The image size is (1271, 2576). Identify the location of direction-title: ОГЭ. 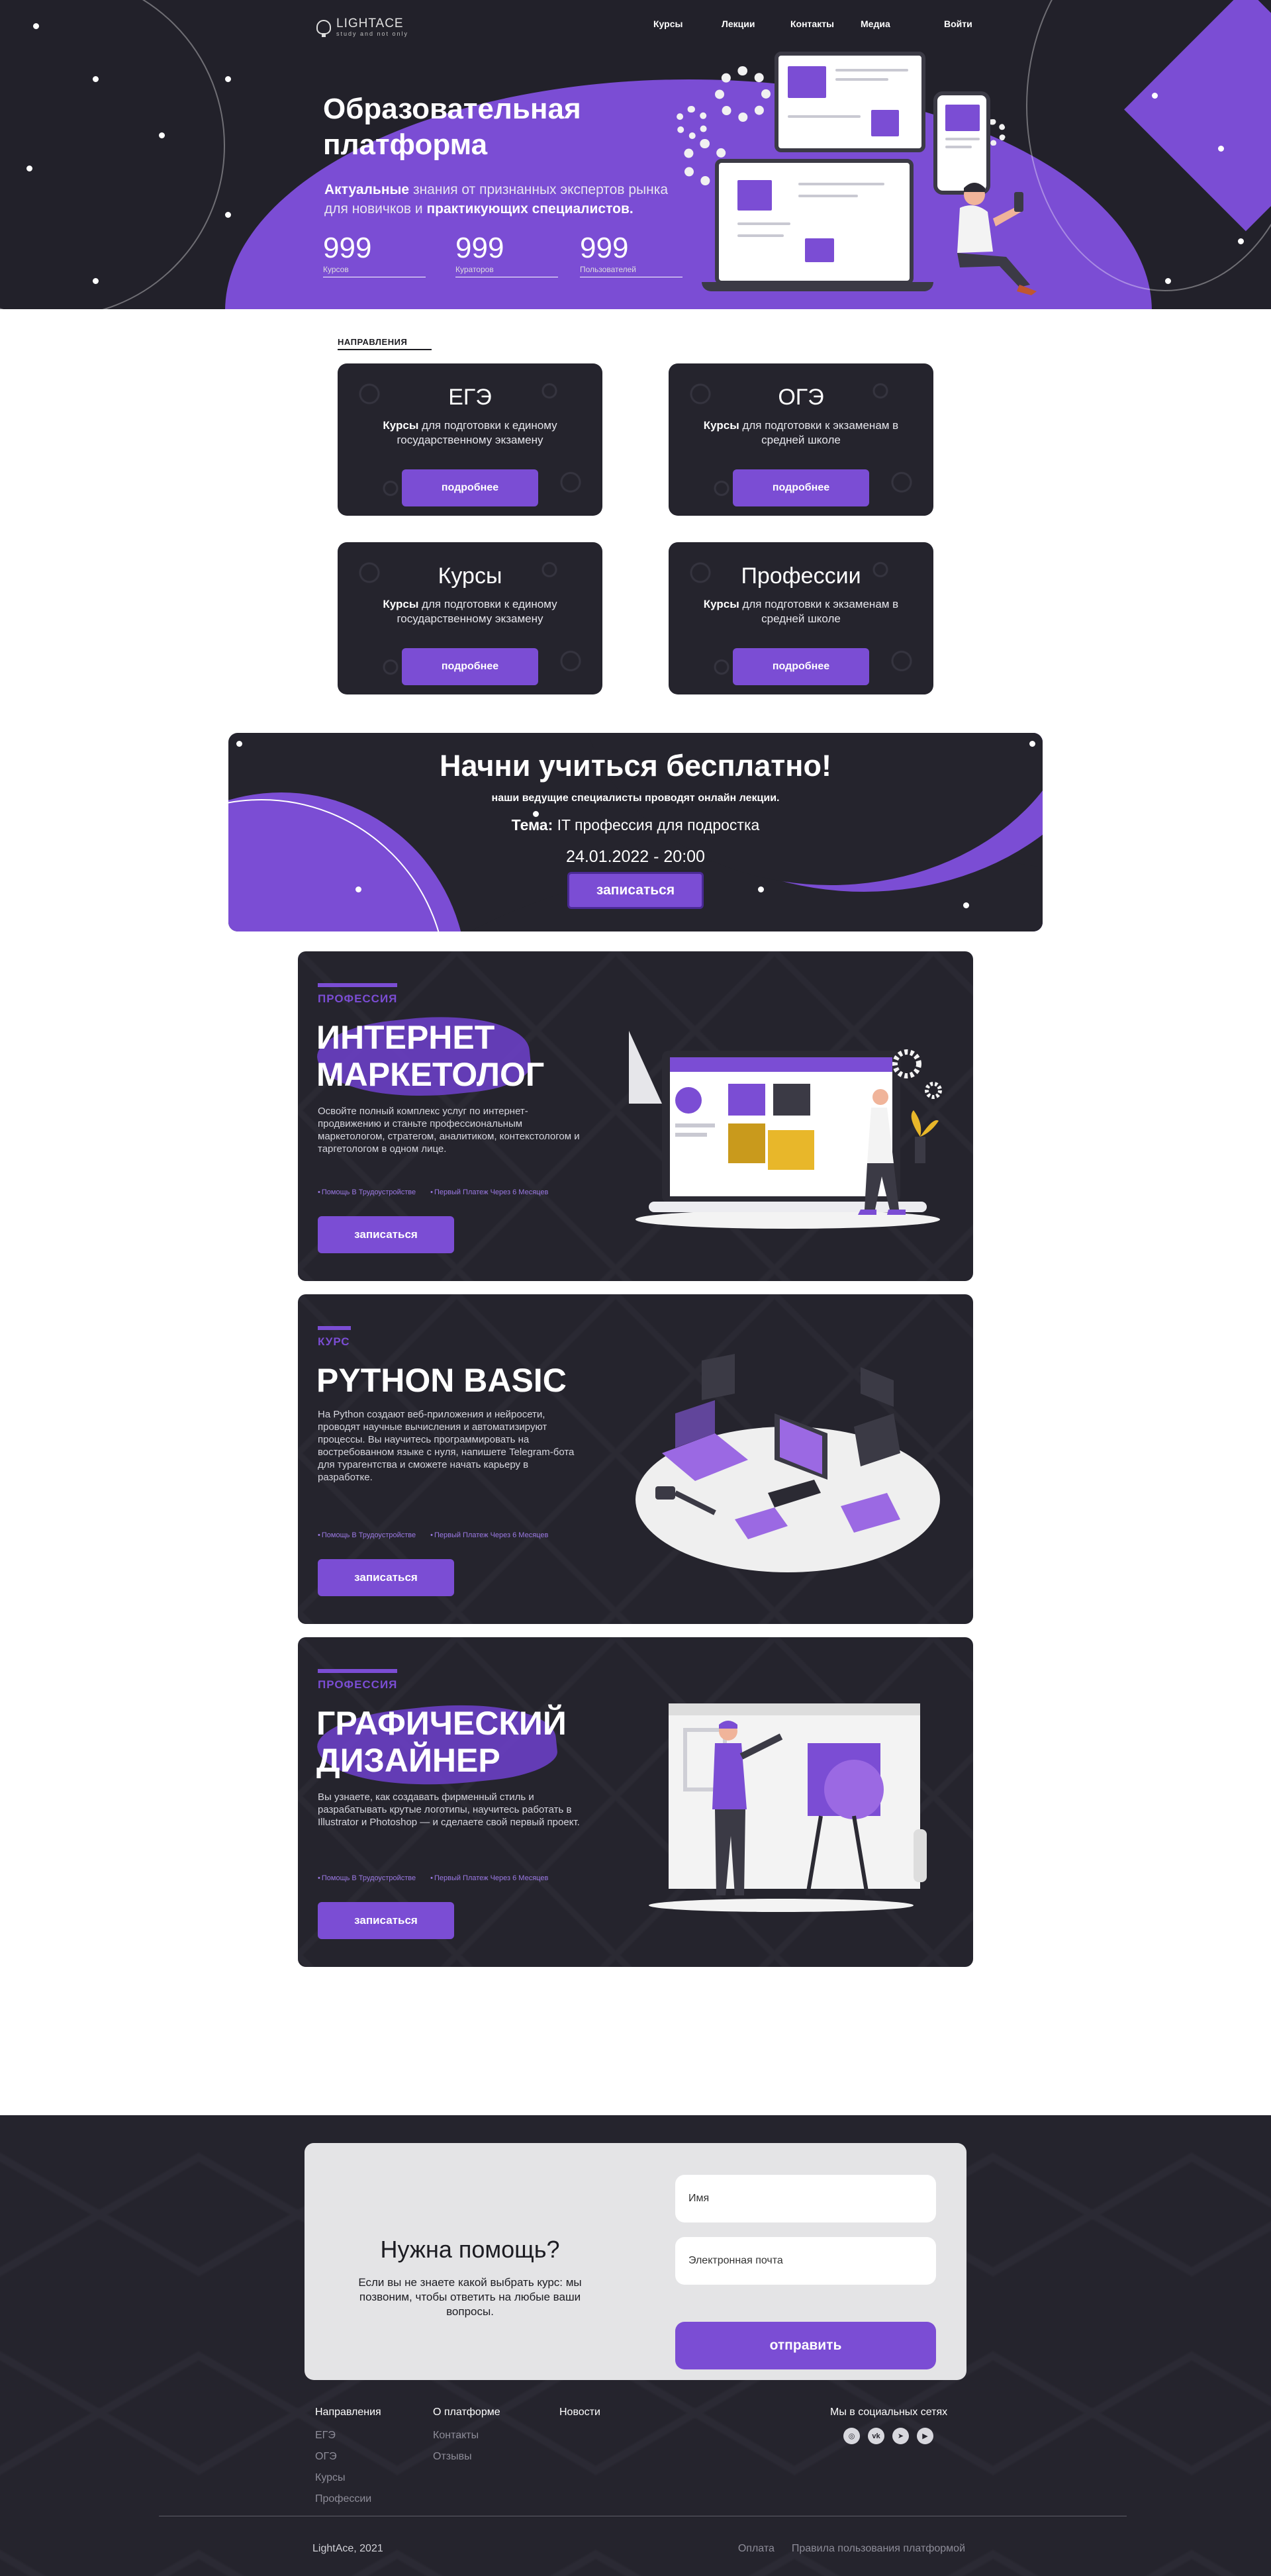
(801, 397).